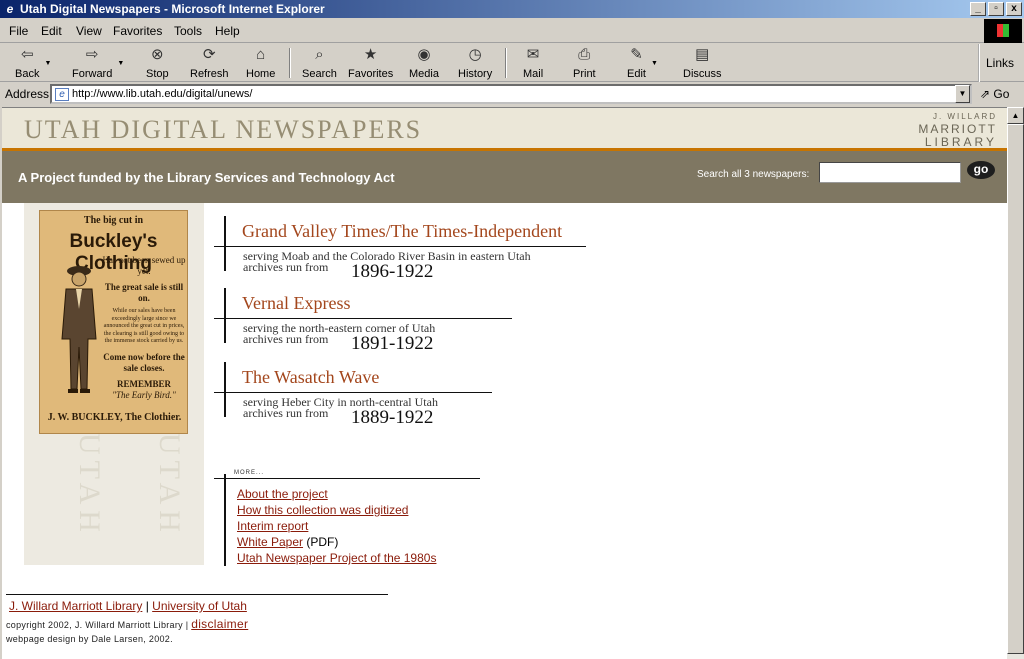  Describe the element at coordinates (1014, 9) in the screenshot. I see `close-button: x` at that location.